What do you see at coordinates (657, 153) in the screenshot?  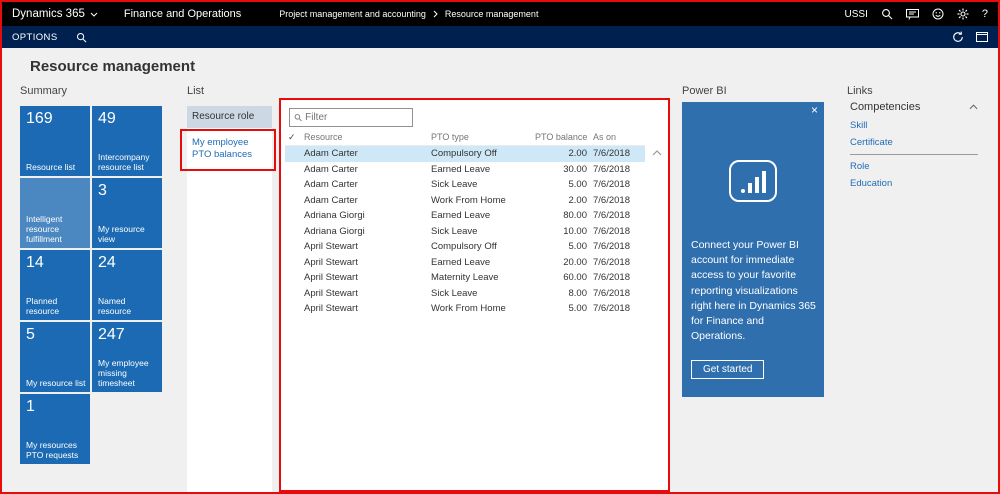 I see `scroll-up-icon` at bounding box center [657, 153].